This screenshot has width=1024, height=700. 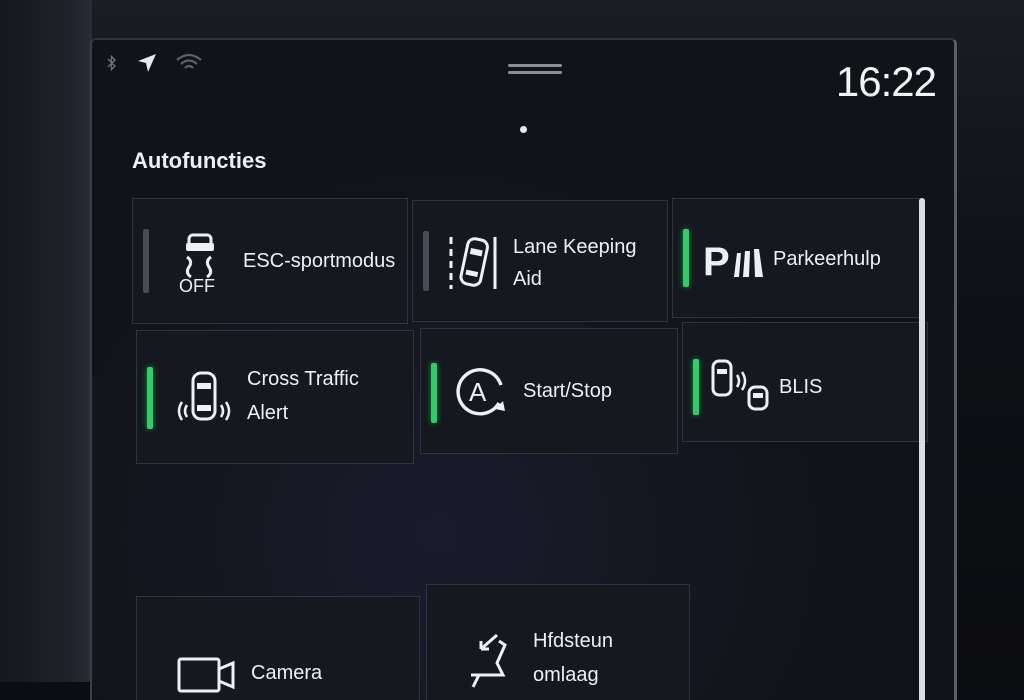 I want to click on page-indicator-dot, so click(x=523, y=129).